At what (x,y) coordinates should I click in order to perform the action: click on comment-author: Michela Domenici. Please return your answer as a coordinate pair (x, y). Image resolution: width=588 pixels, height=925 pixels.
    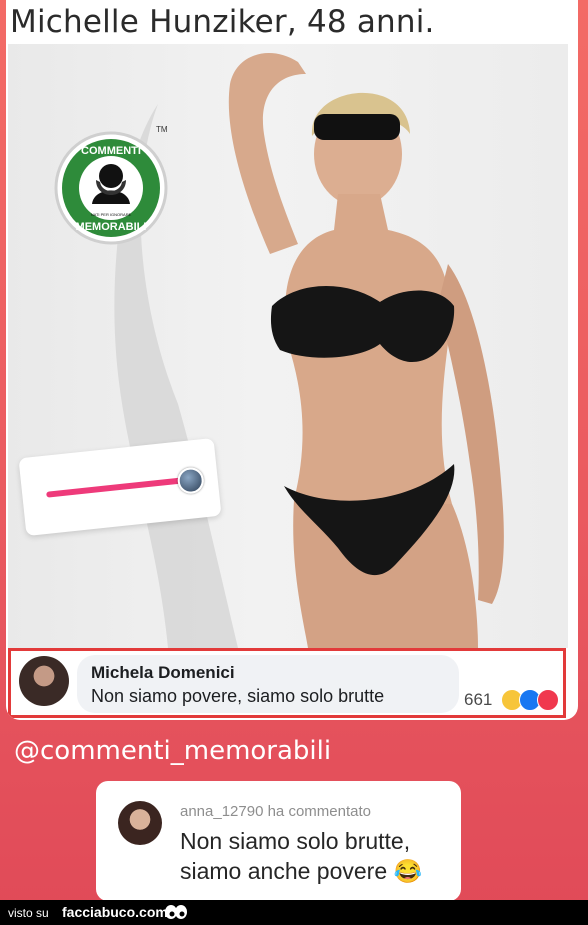
    Looking at the image, I should click on (163, 673).